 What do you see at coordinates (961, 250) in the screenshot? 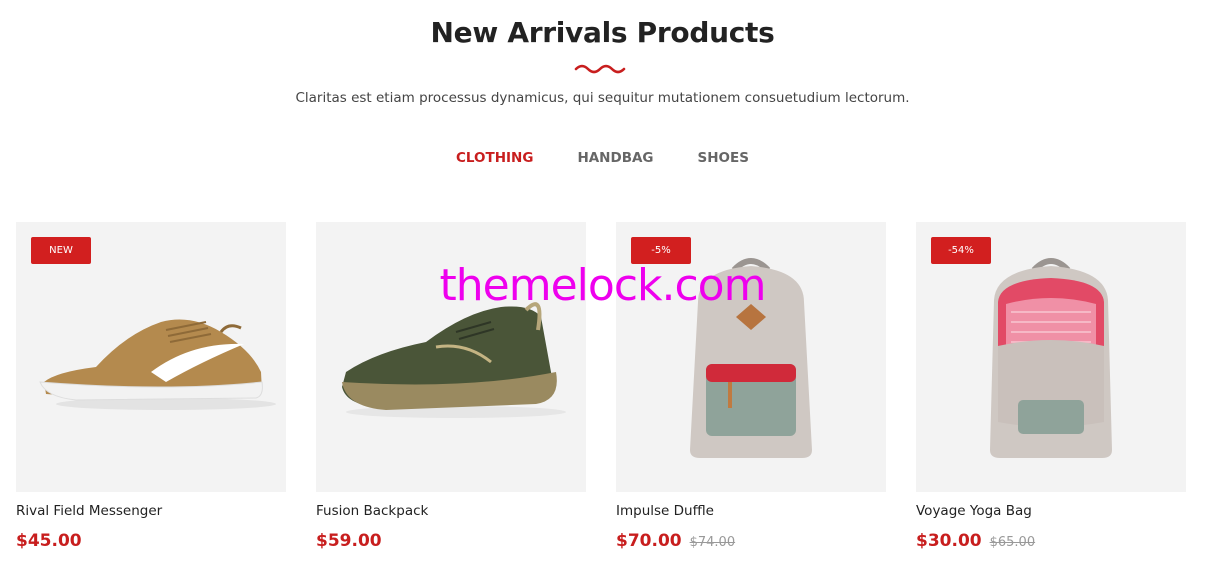
I see `badge-discount: -54%` at bounding box center [961, 250].